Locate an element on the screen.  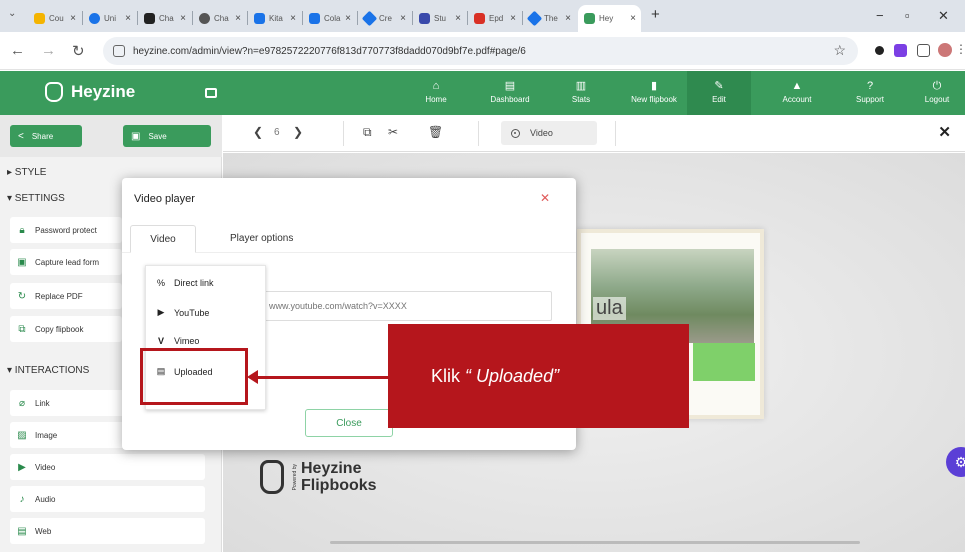
interactions-section-header: ▾ INTERACTIONS is located at coordinates (48, 370).